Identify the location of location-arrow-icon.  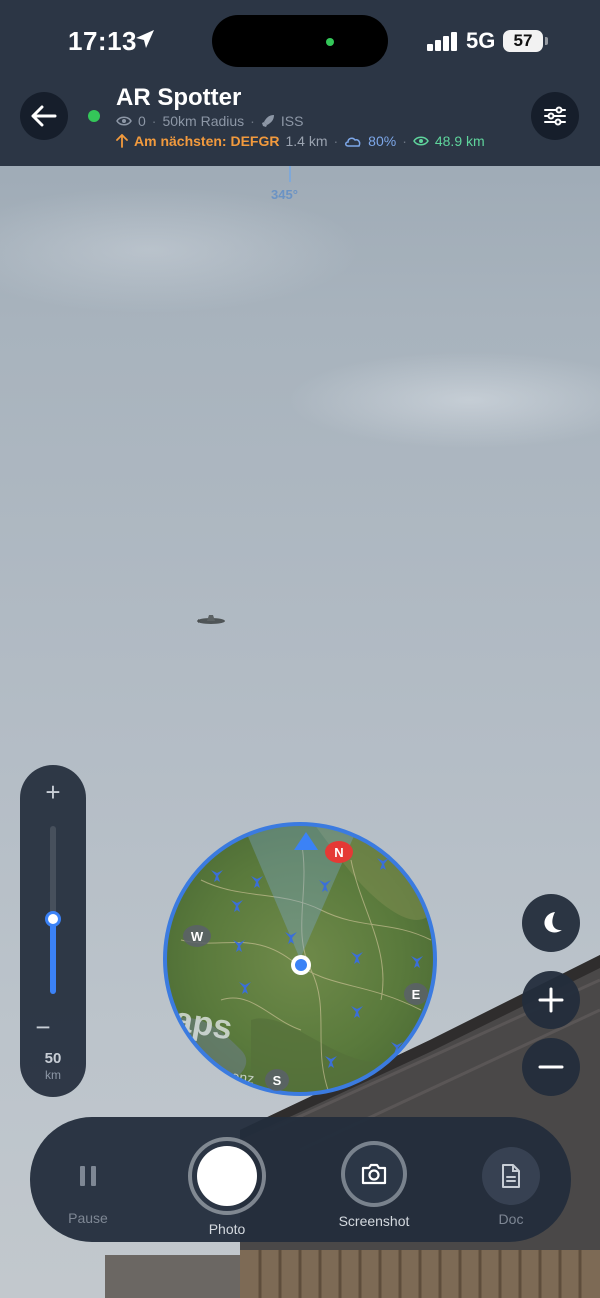
(145, 39).